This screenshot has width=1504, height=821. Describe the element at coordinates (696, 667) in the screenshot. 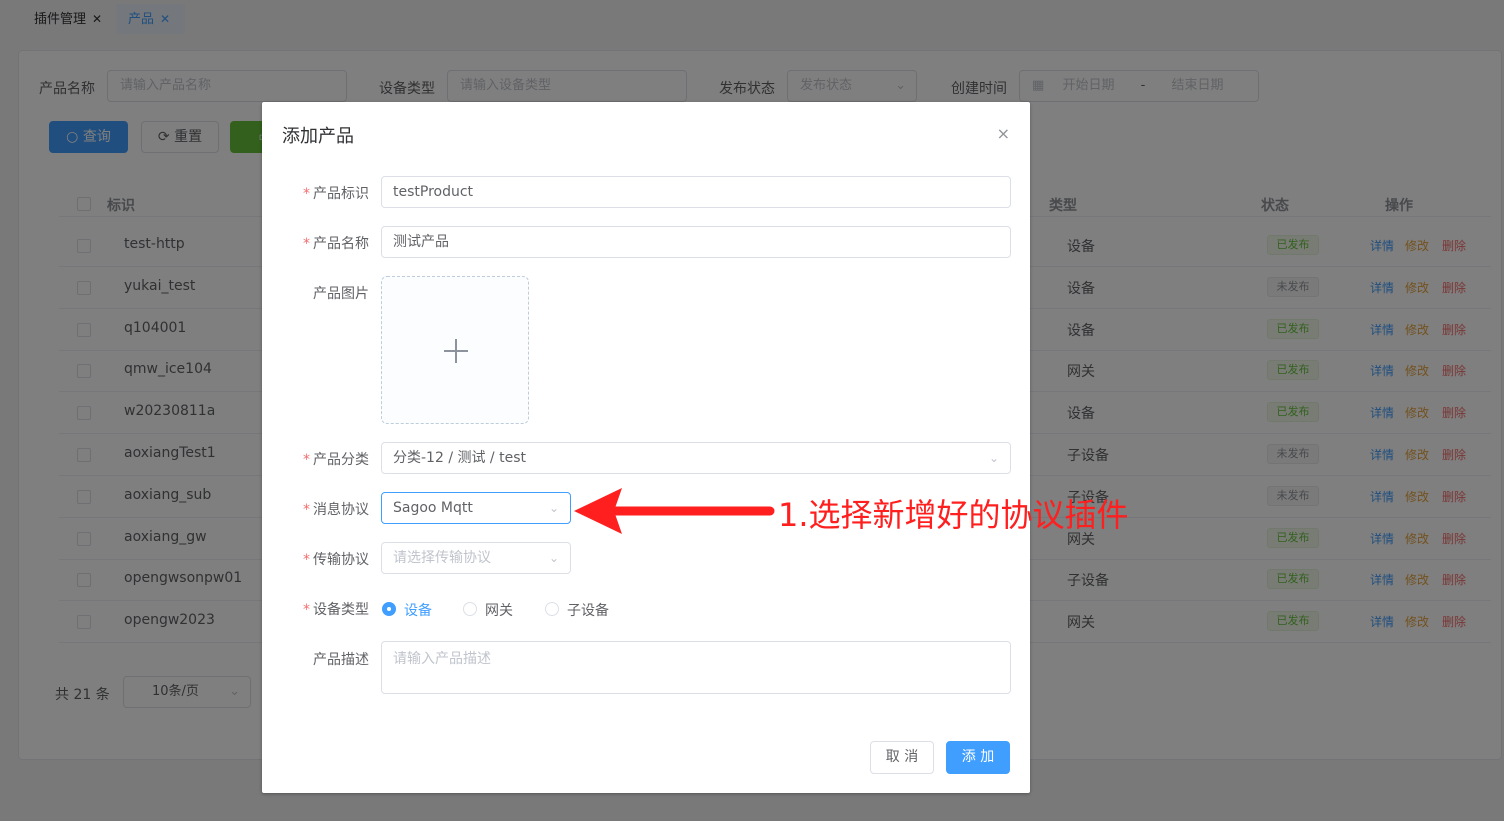

I see `description-textarea: 请输入产品描述` at that location.